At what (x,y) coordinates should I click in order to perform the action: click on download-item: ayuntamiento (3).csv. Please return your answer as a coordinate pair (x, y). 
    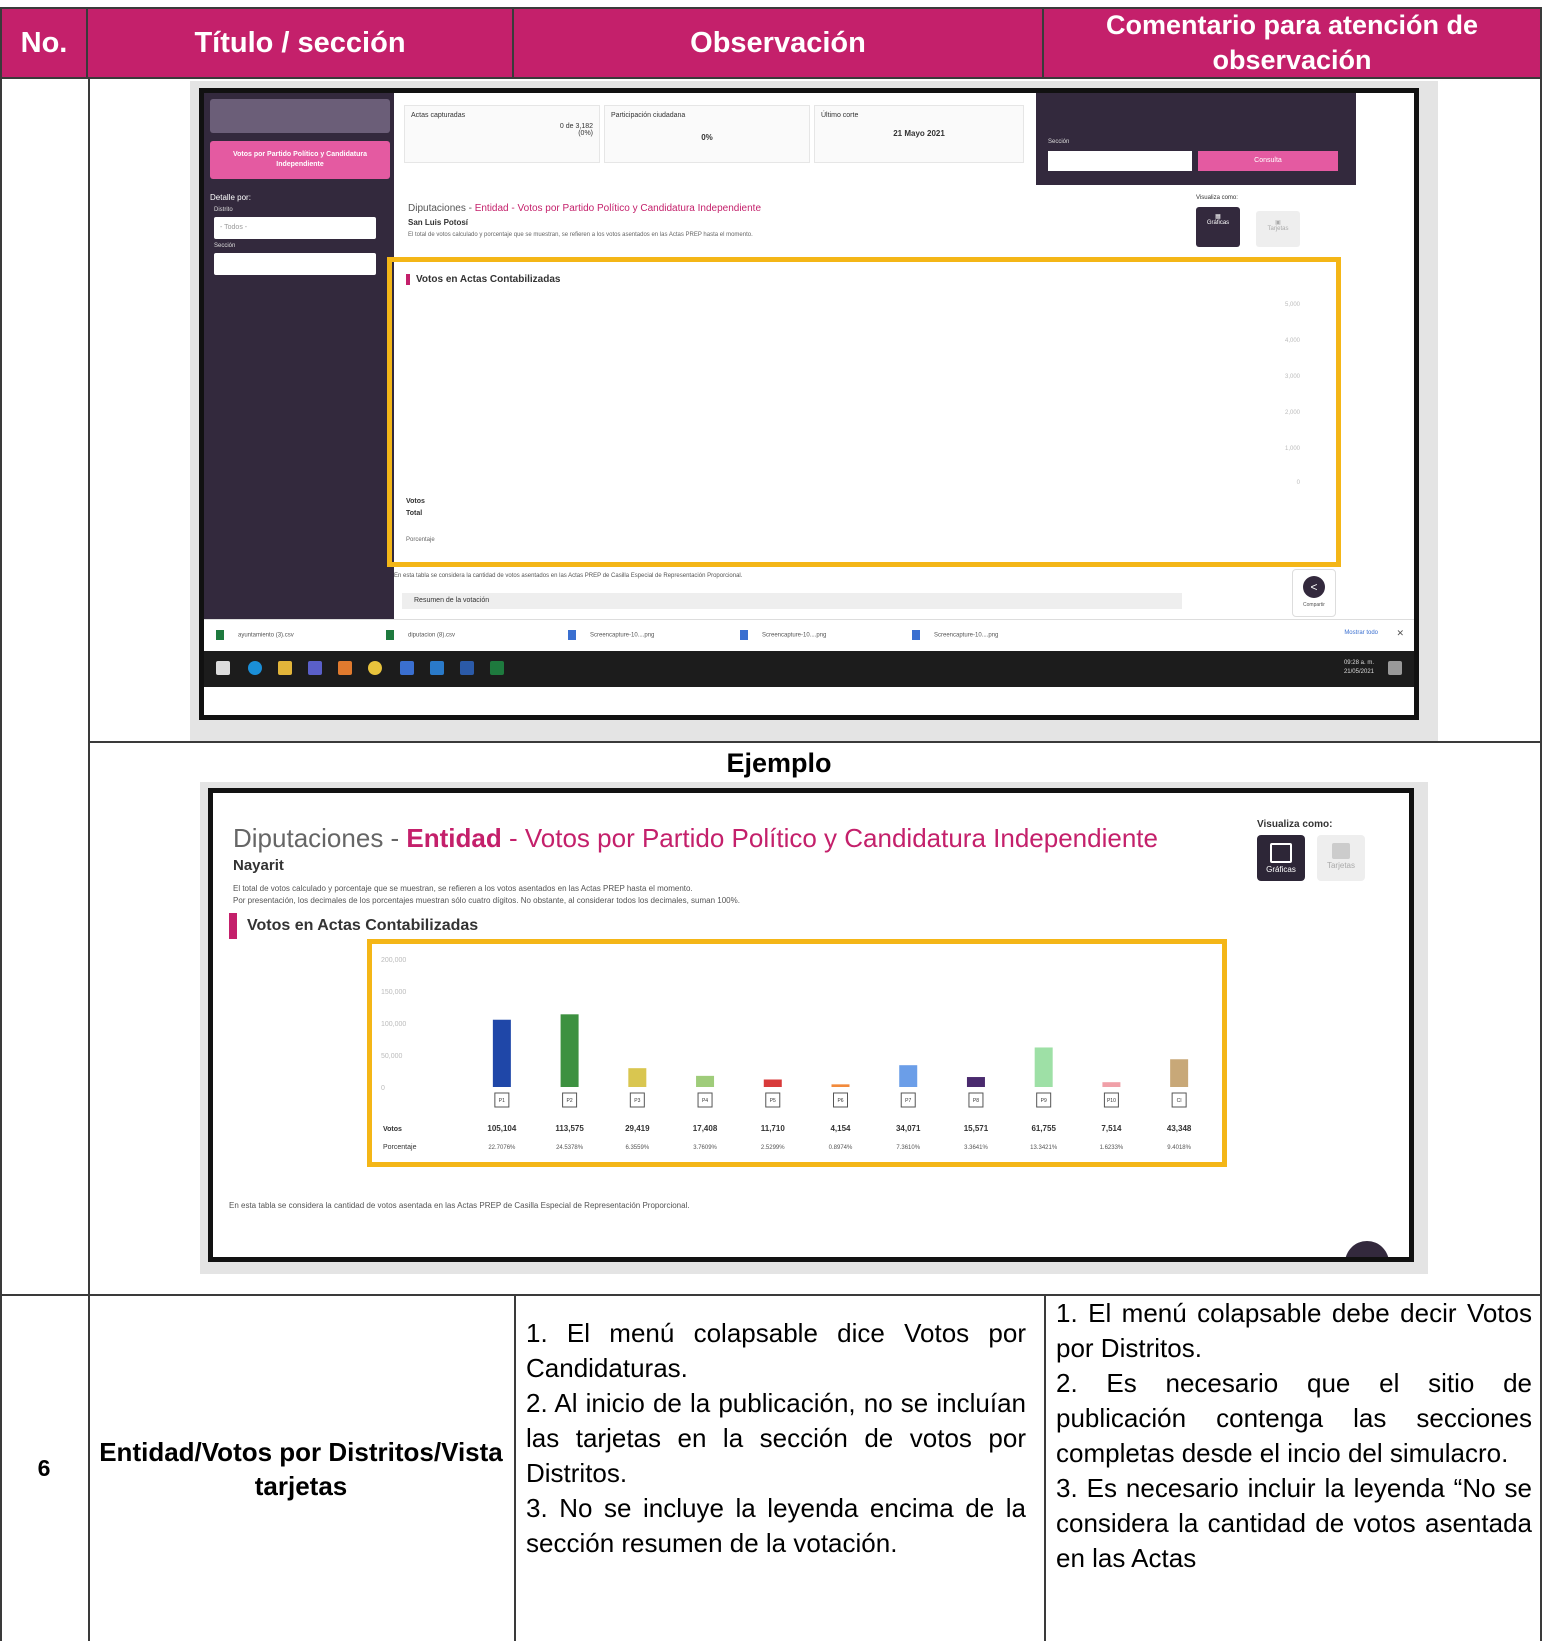
    Looking at the image, I should click on (255, 635).